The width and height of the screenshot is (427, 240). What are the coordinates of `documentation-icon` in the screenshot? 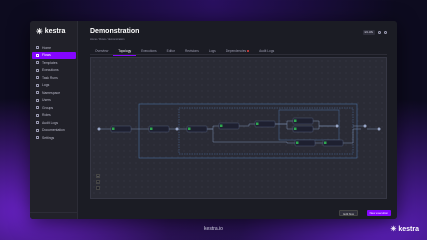 It's located at (37, 130).